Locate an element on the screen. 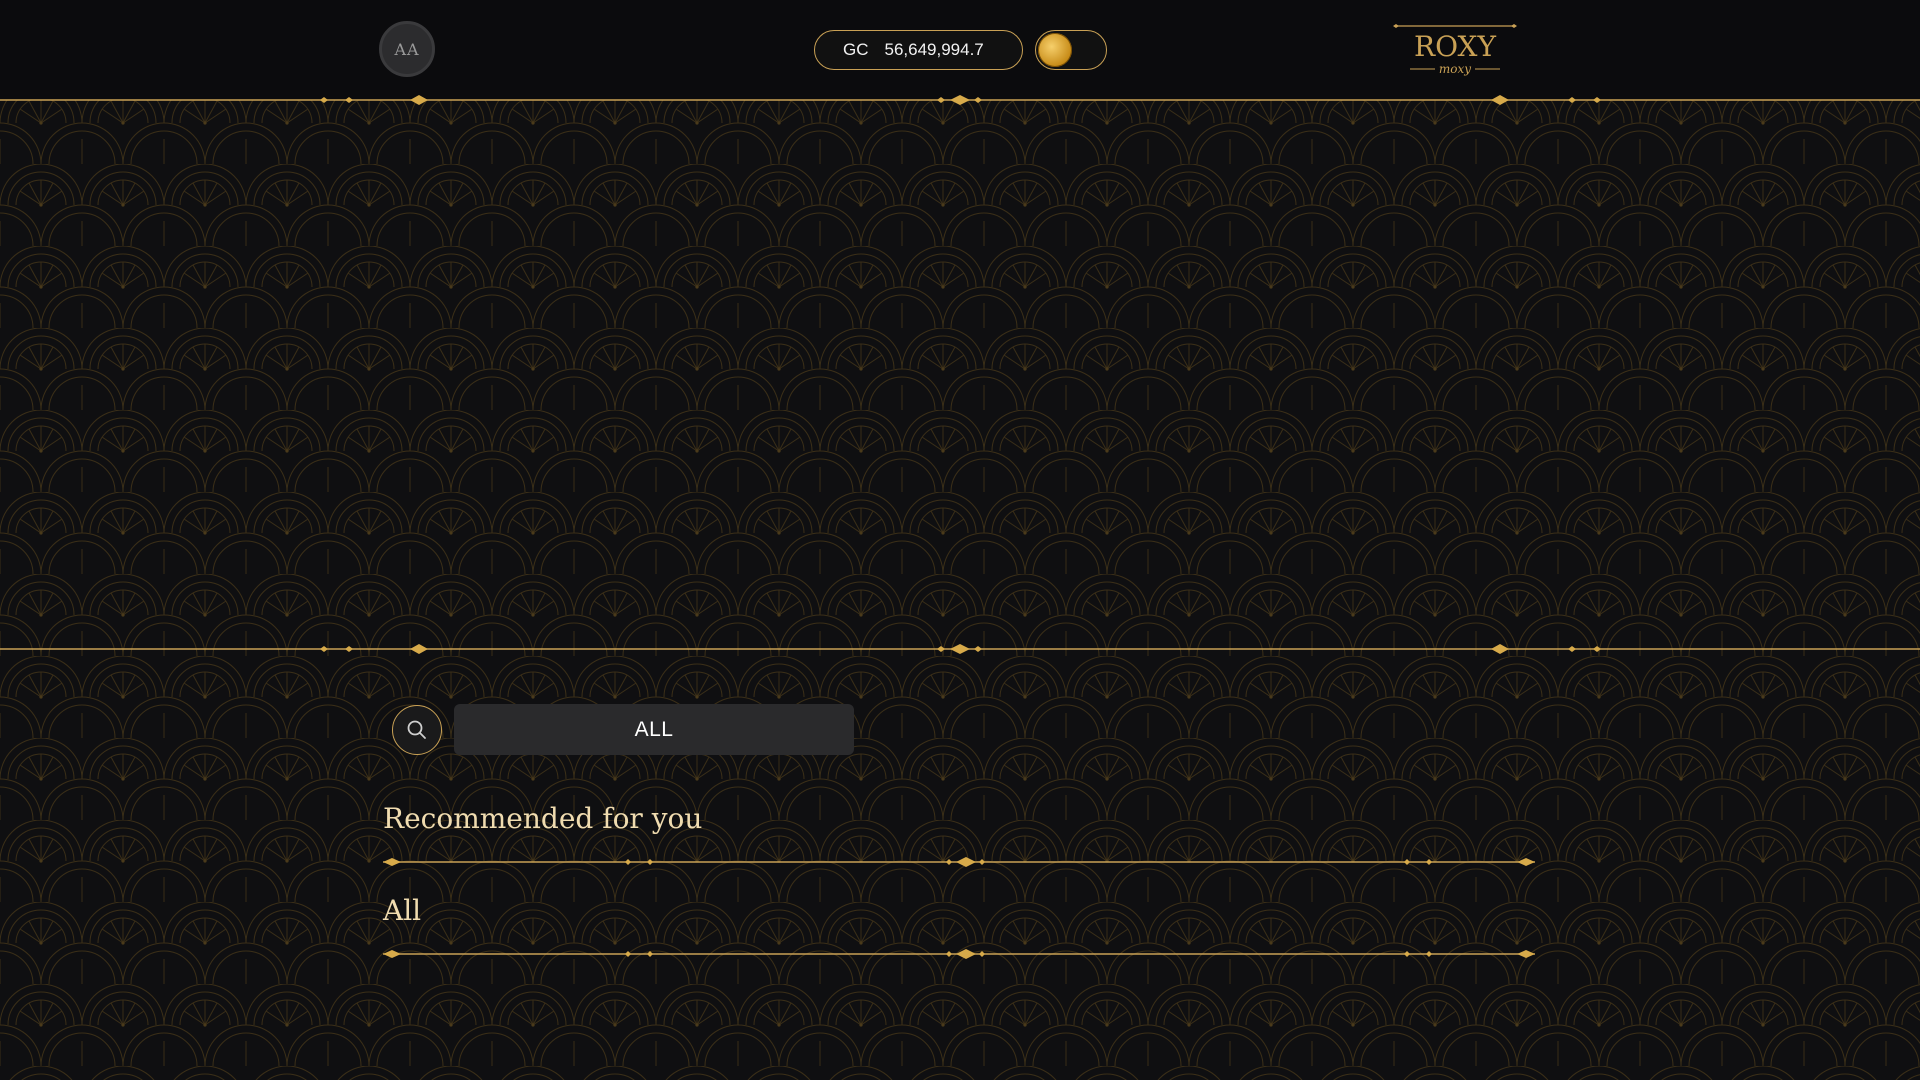 The width and height of the screenshot is (1920, 1080). section-divider-recommended is located at coordinates (959, 862).